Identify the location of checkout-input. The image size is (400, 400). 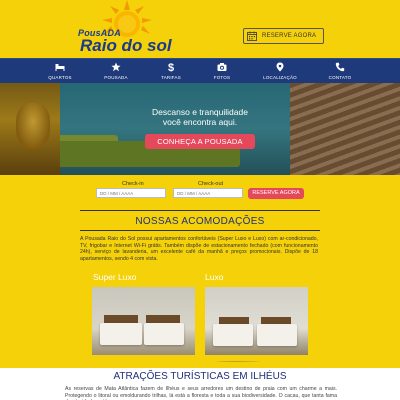
(208, 193).